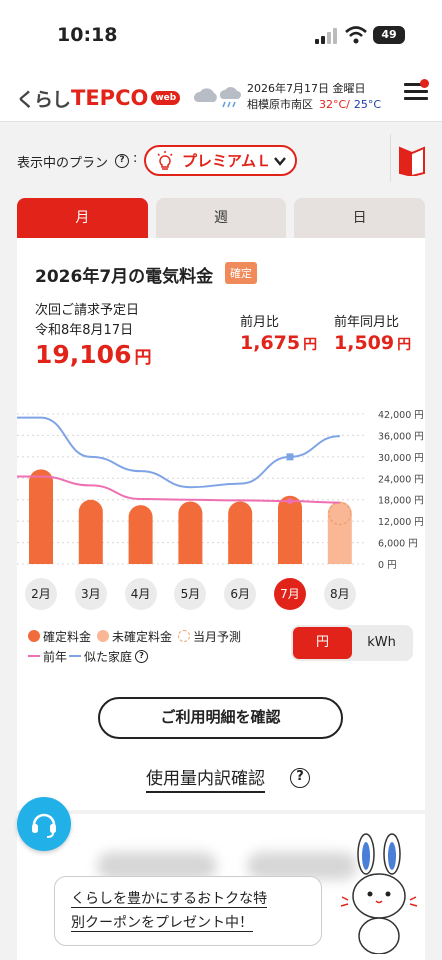  Describe the element at coordinates (108, 656) in the screenshot. I see `legend-similar: 似た家庭` at that location.